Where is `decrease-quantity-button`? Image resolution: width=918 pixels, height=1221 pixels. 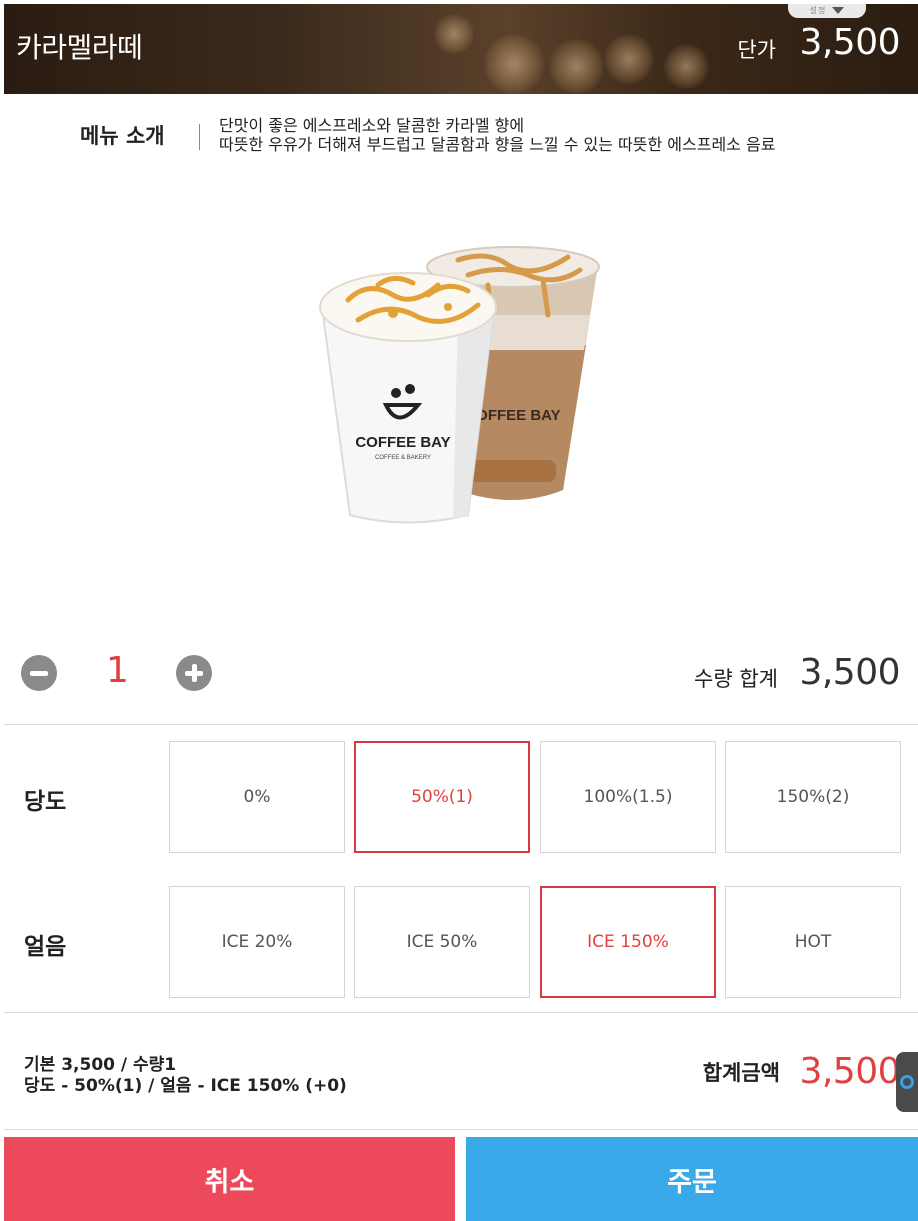
decrease-quantity-button is located at coordinates (39, 673).